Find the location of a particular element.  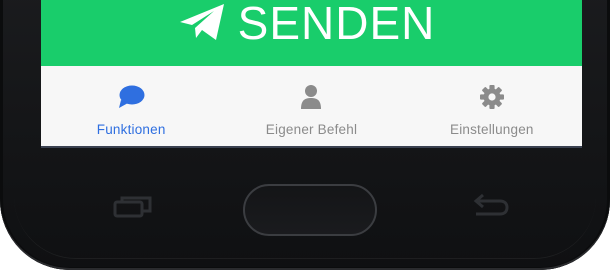

tab-label-einstellungen: Einstellungen is located at coordinates (491, 129).